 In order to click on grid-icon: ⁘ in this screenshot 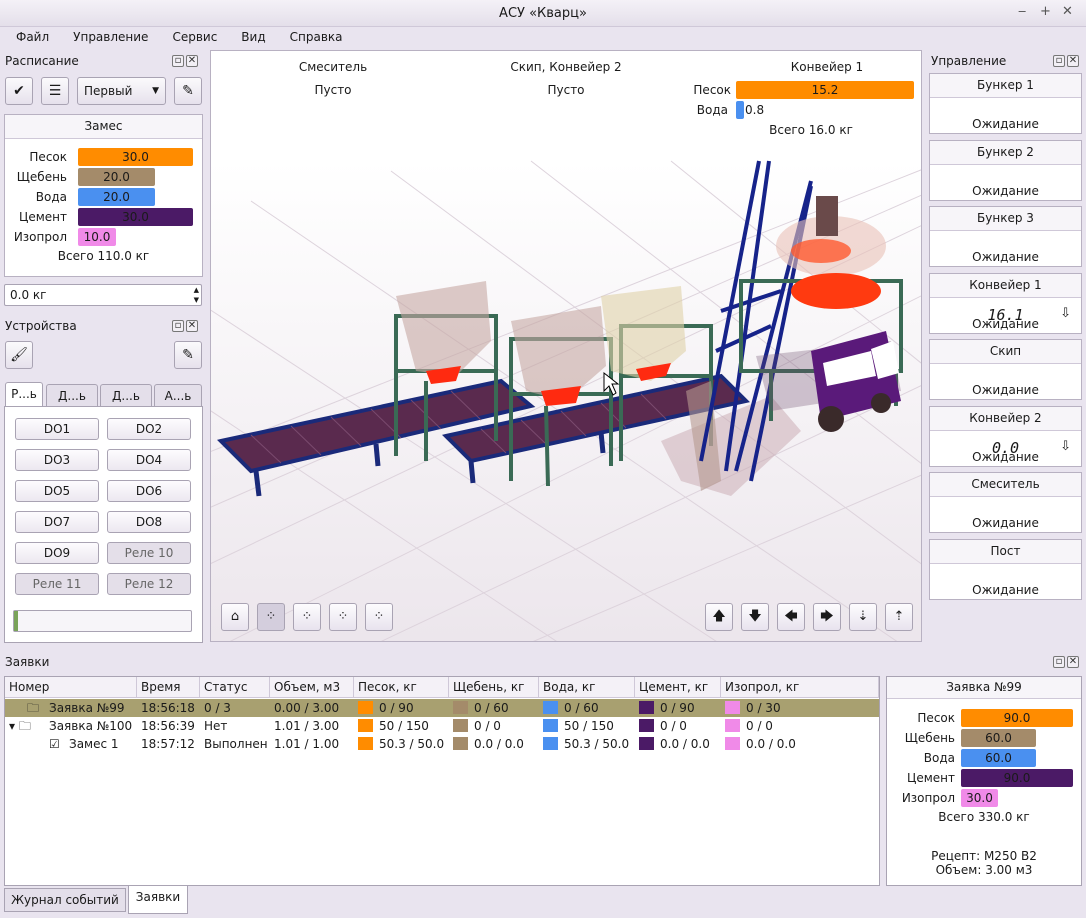, I will do `click(343, 616)`.